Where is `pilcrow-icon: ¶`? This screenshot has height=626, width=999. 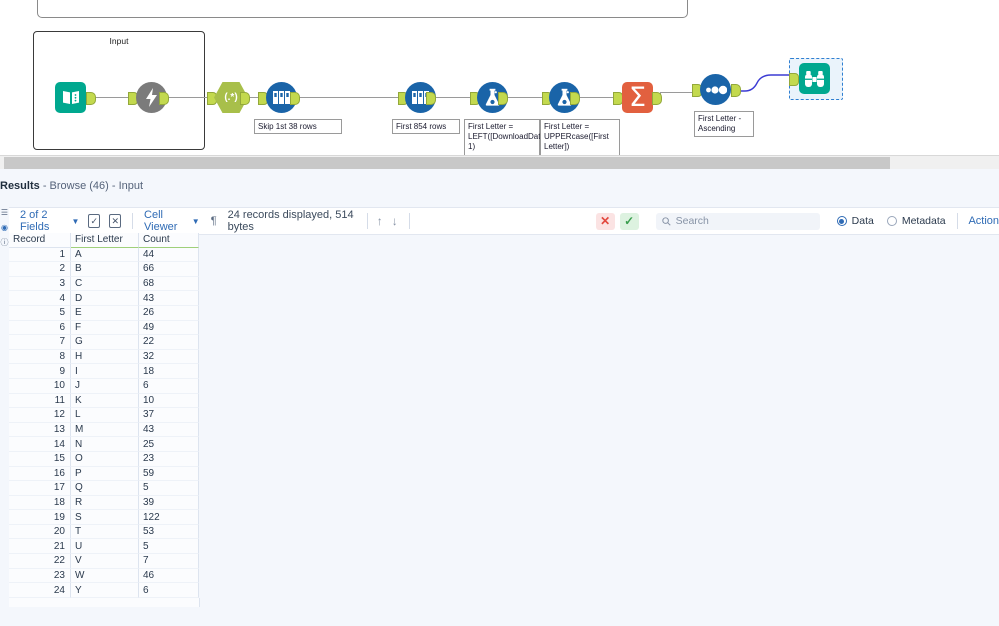
pilcrow-icon: ¶ is located at coordinates (214, 221).